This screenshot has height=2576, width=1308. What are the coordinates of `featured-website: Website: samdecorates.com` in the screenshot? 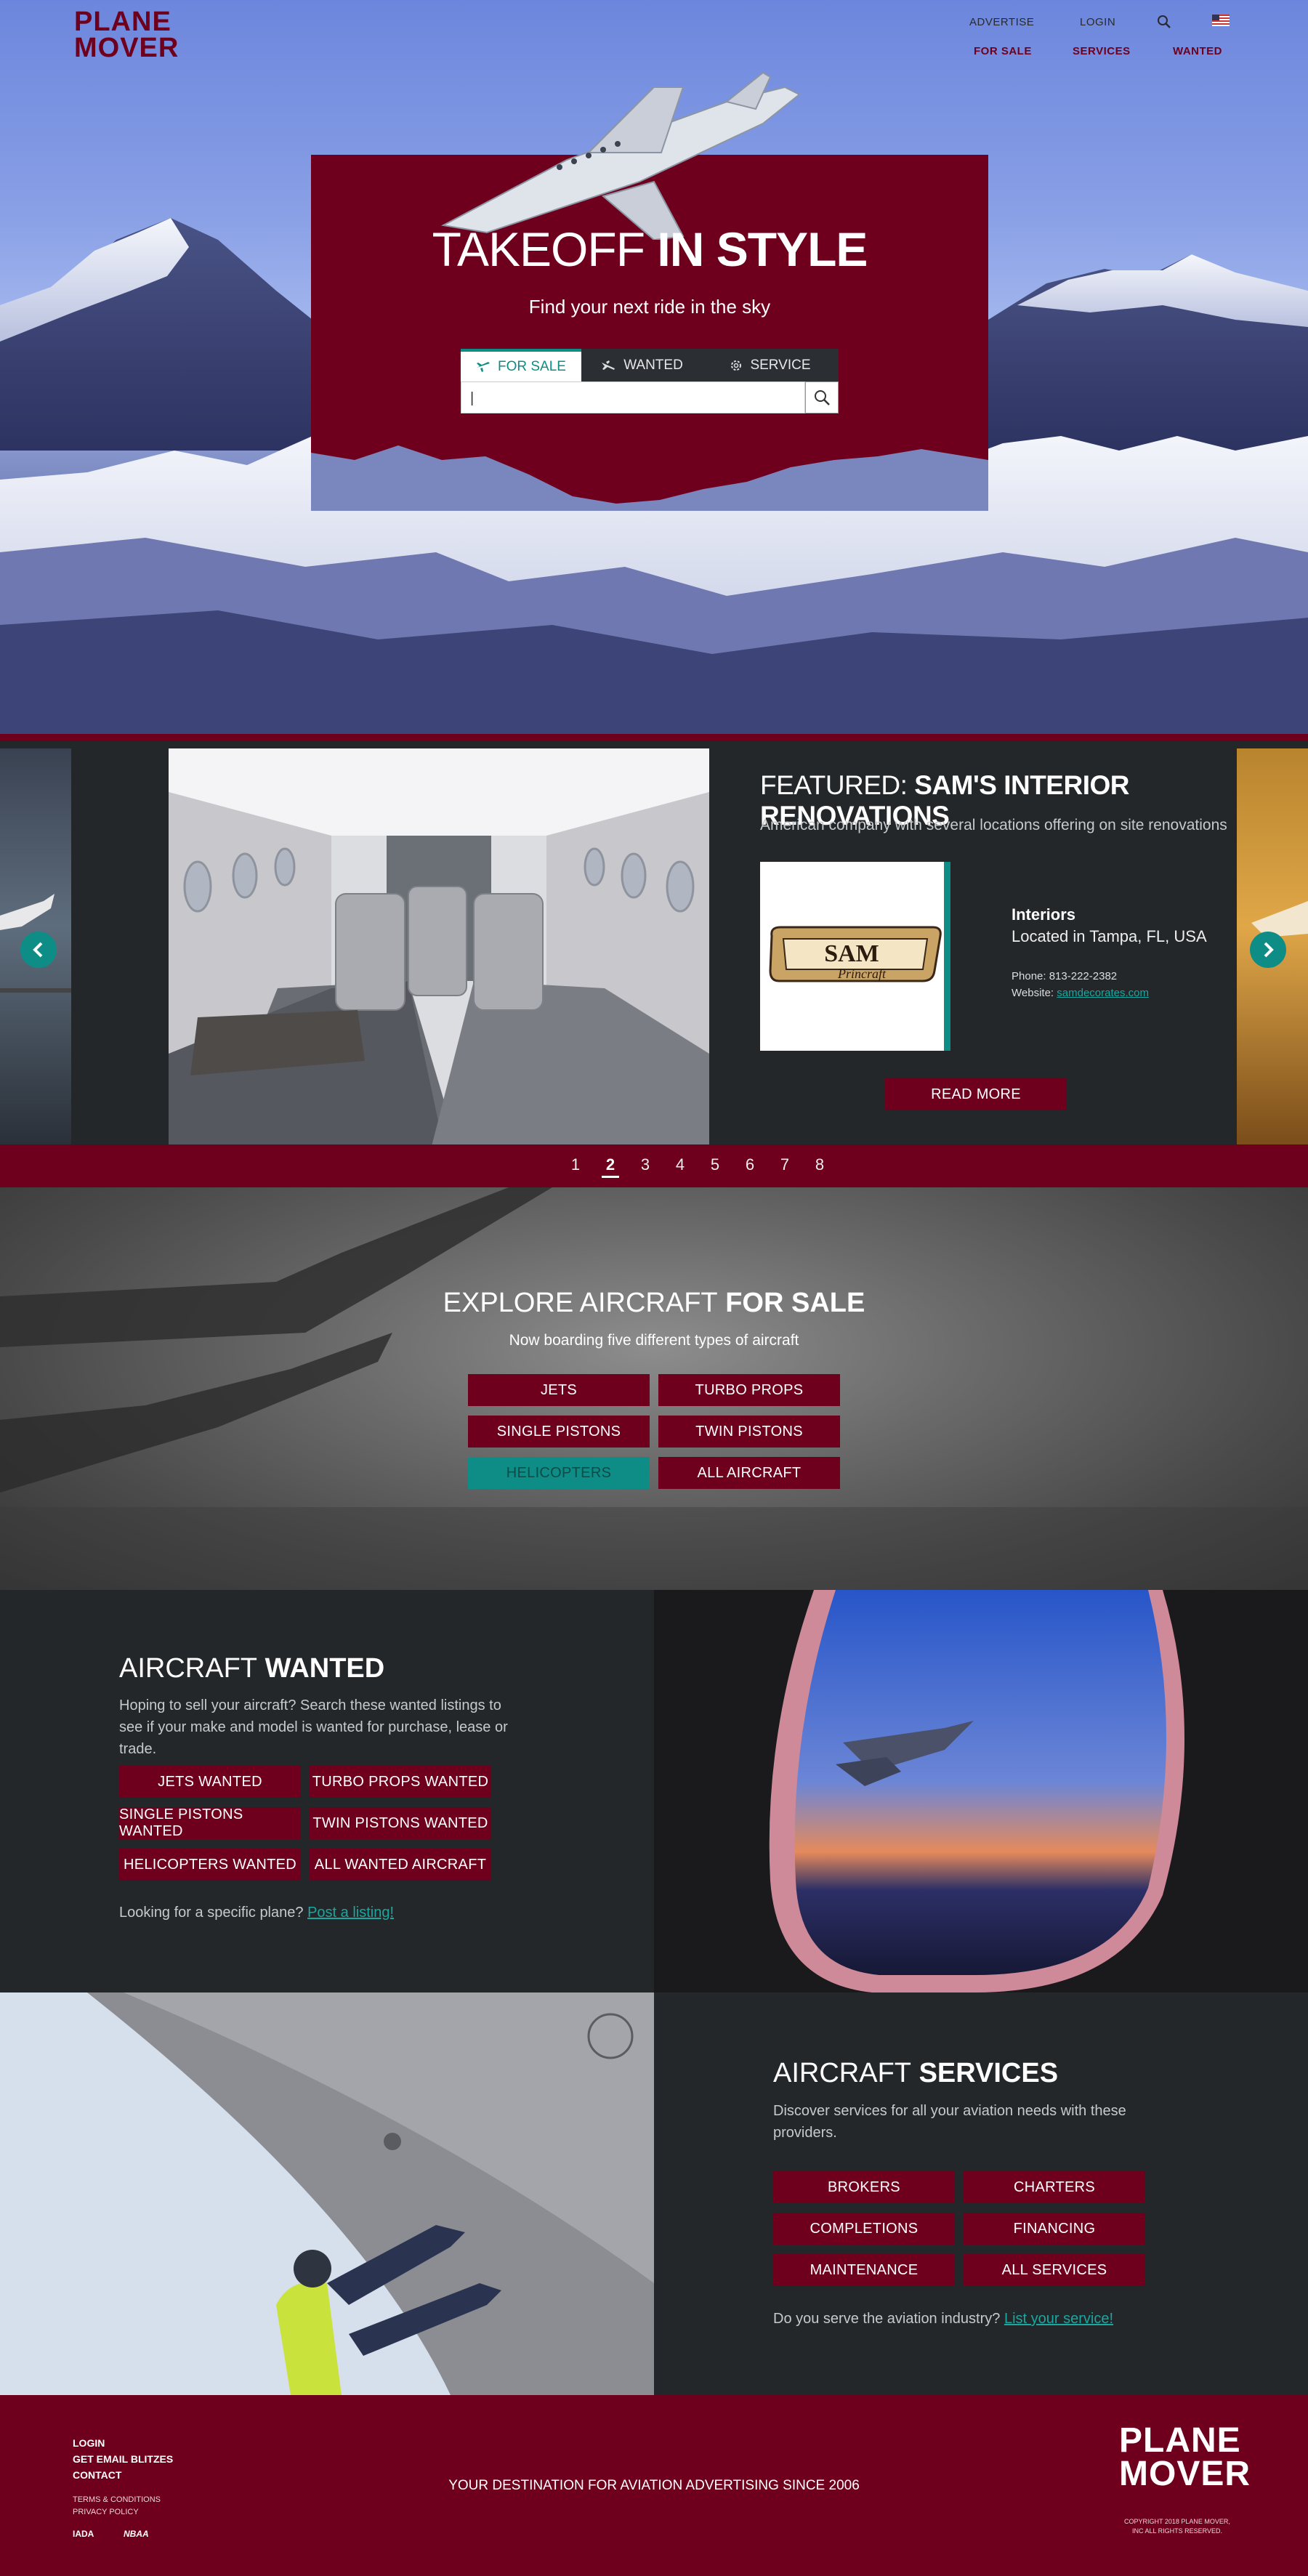 It's located at (1080, 993).